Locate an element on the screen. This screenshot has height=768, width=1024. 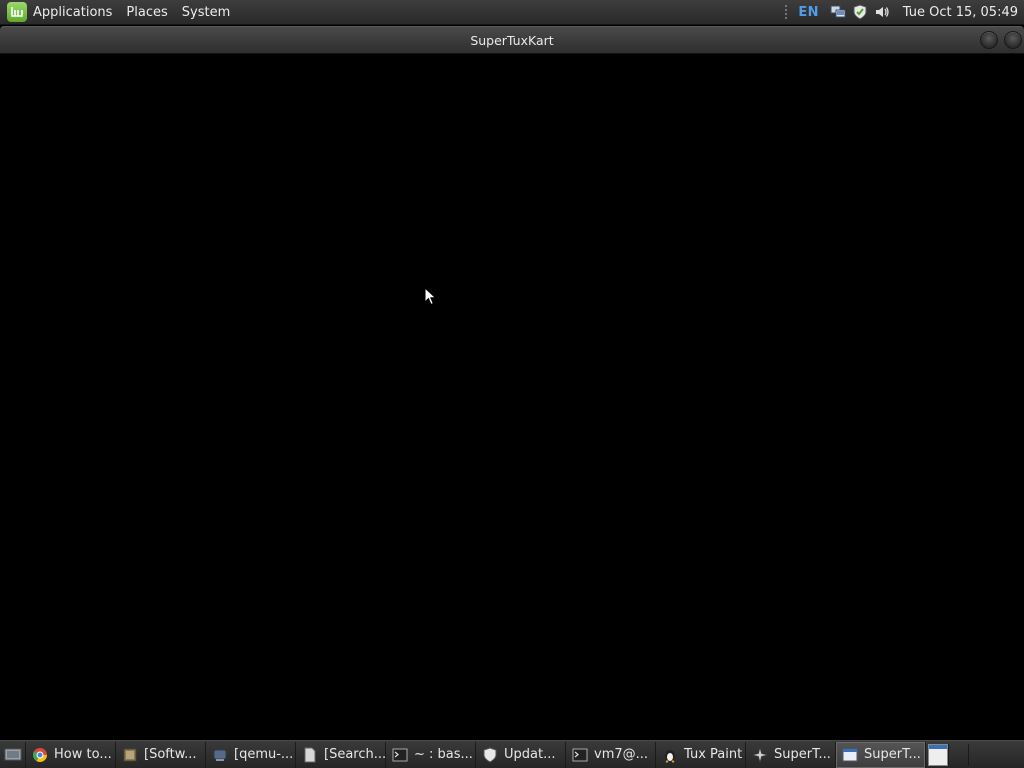
menu-places: Places is located at coordinates (146, 12).